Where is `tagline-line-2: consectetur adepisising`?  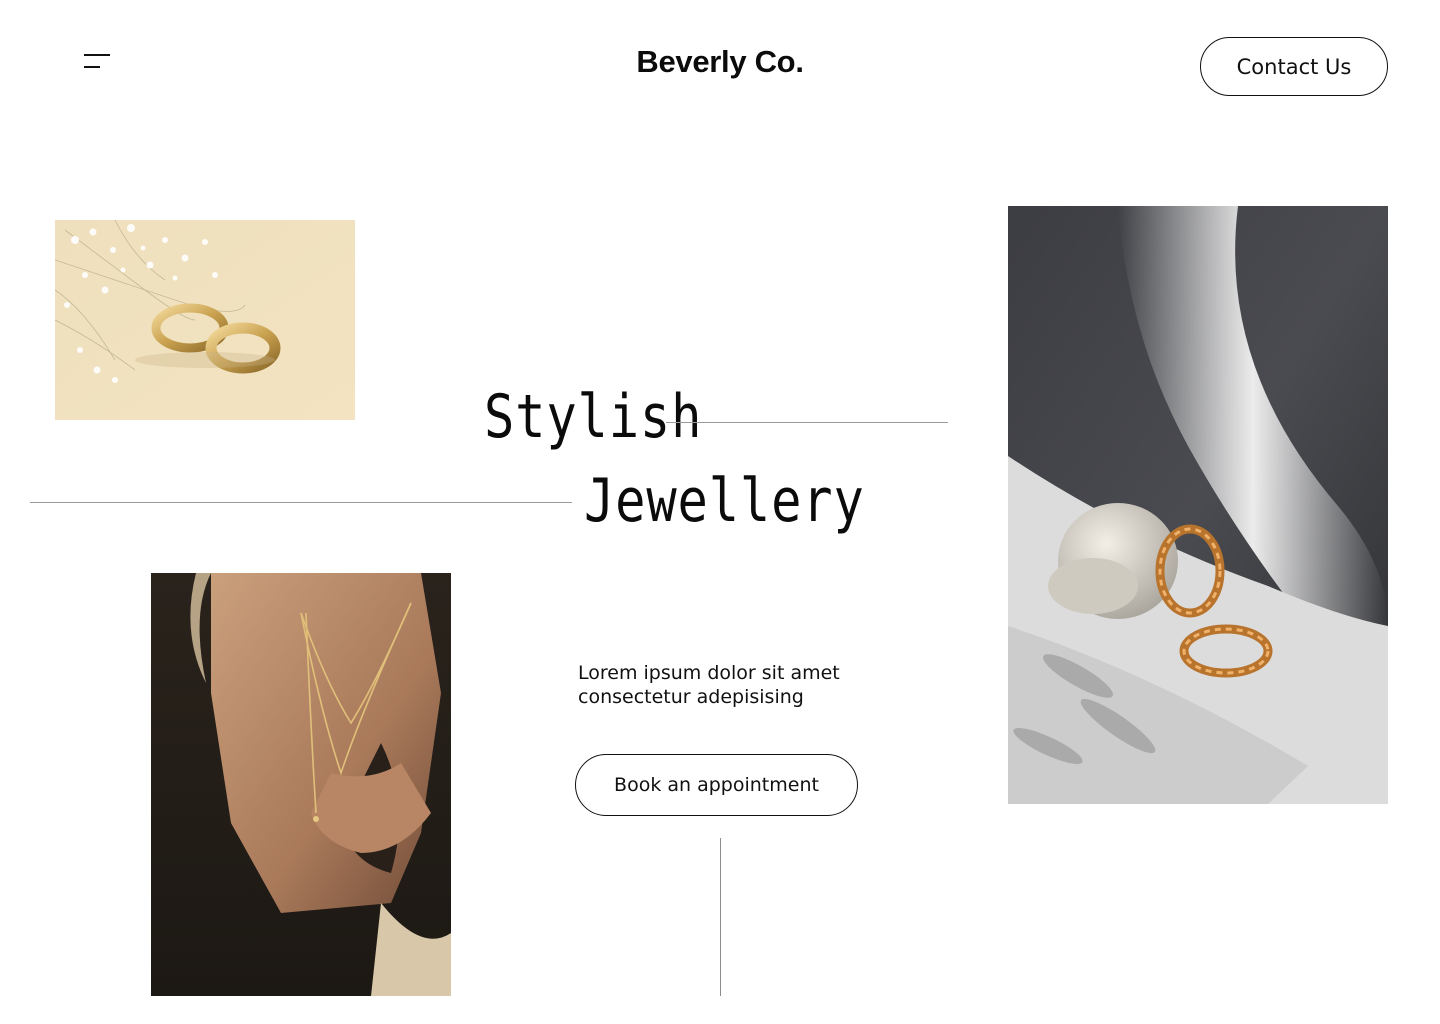 tagline-line-2: consectetur adepisising is located at coordinates (691, 697).